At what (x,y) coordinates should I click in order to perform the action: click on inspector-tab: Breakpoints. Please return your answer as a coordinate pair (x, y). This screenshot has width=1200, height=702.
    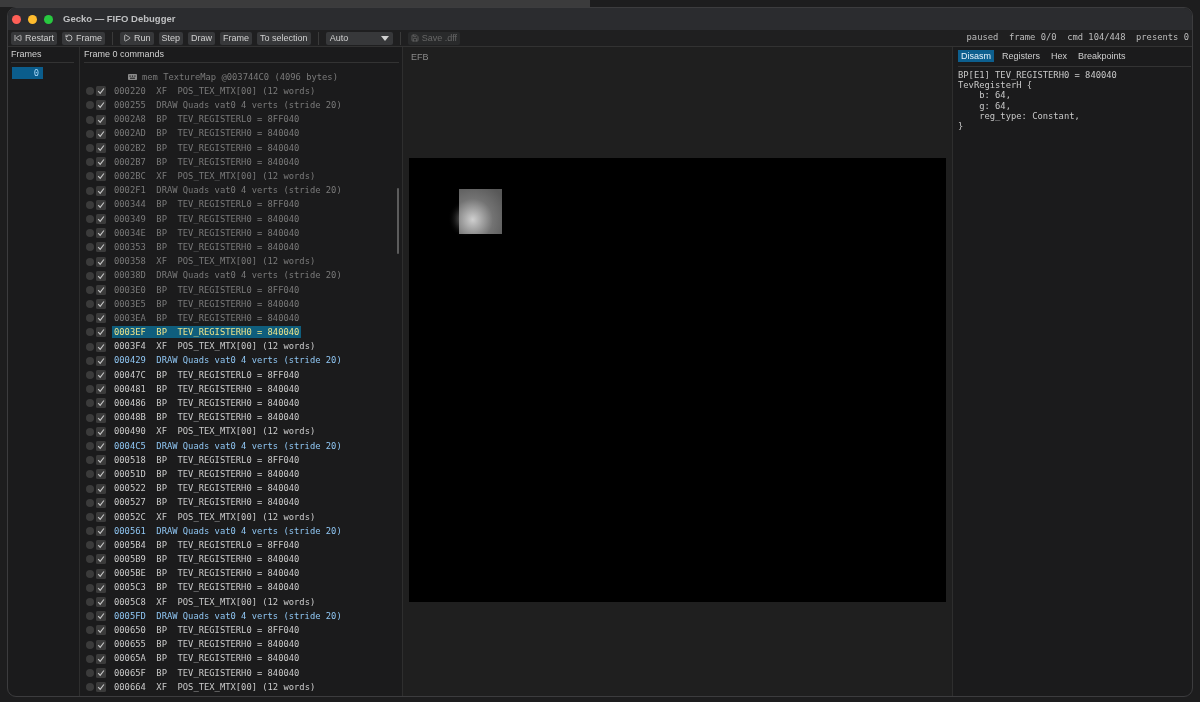
    Looking at the image, I should click on (1102, 56).